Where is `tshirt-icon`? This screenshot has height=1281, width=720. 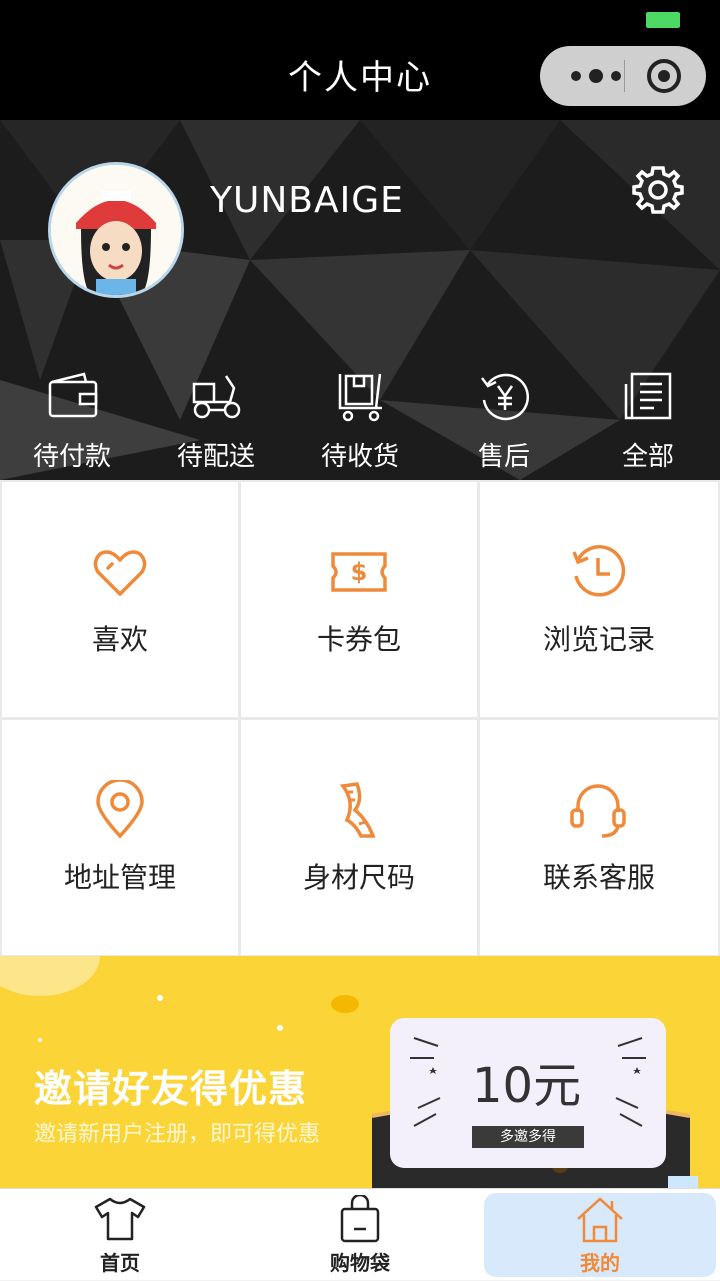 tshirt-icon is located at coordinates (120, 1219).